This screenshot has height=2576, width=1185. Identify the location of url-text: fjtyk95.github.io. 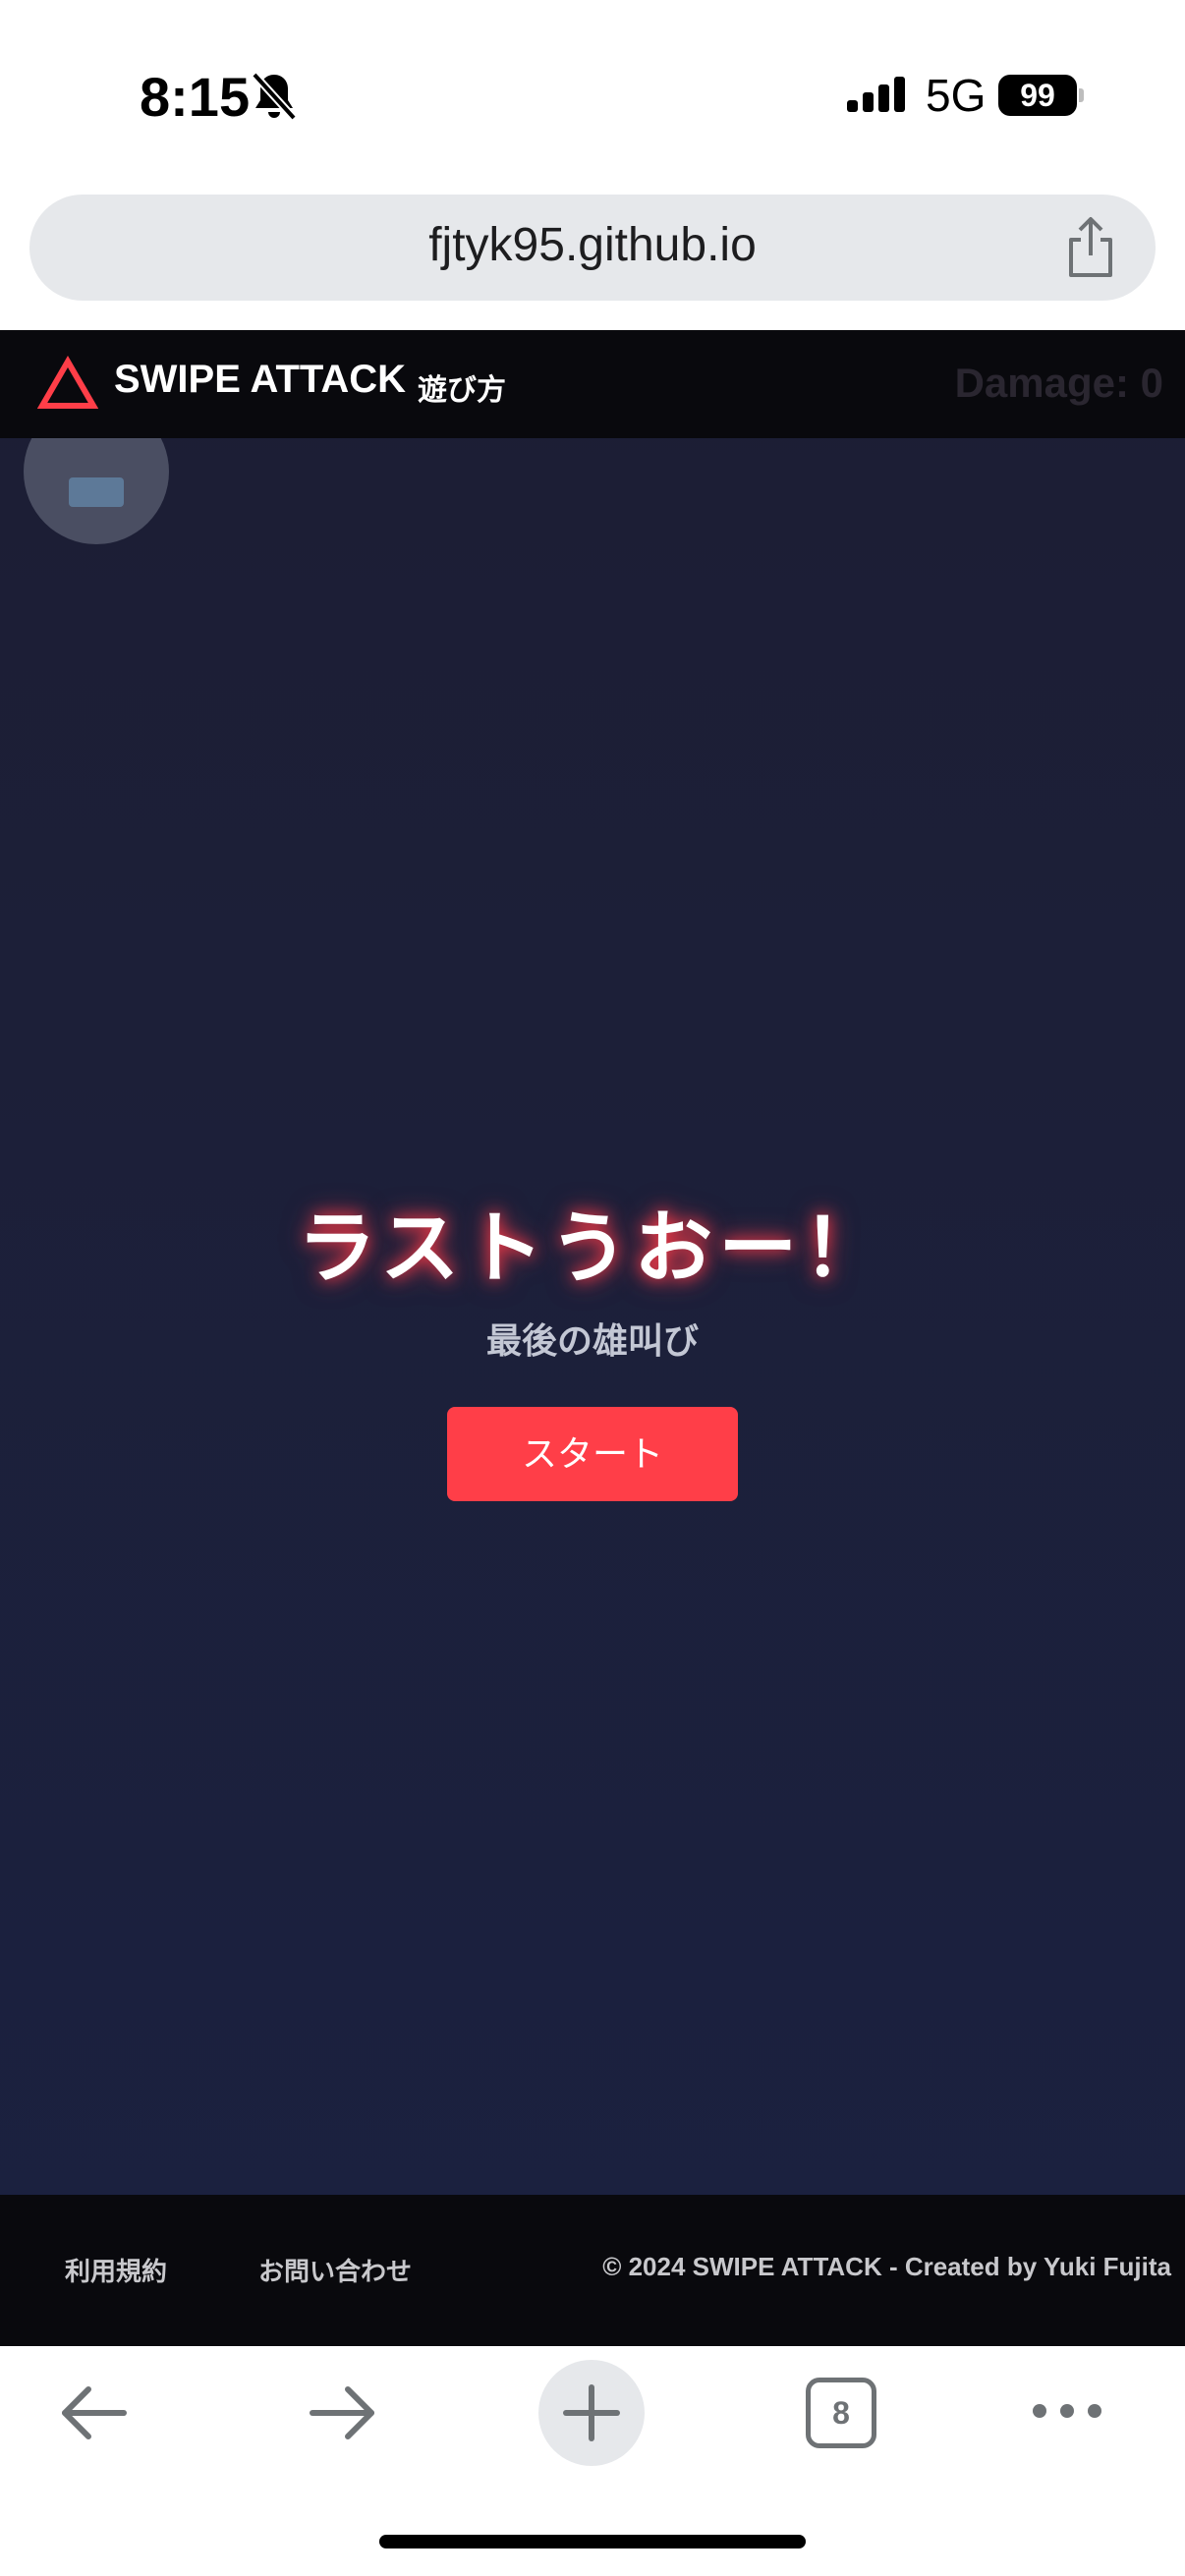
(592, 245).